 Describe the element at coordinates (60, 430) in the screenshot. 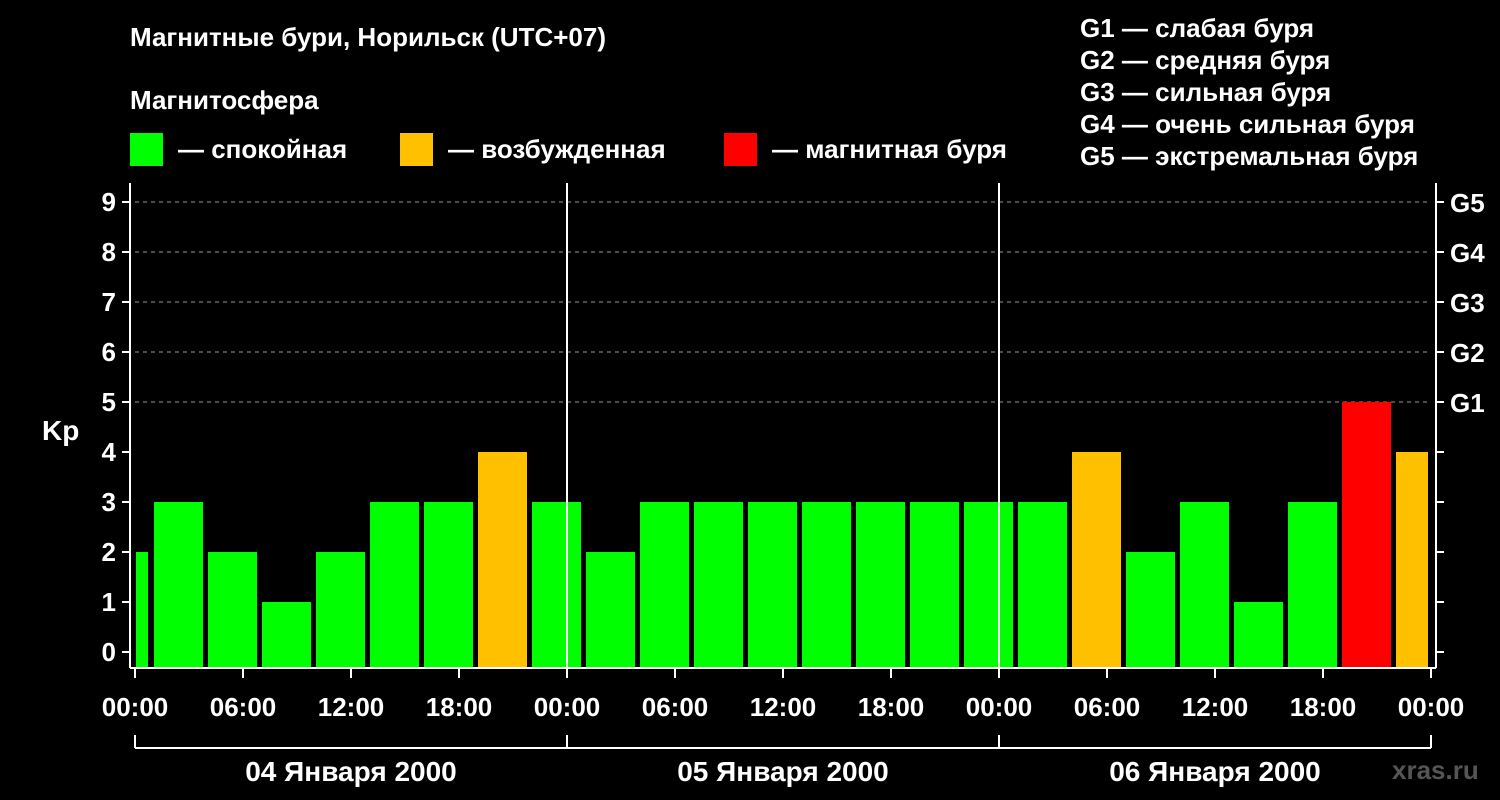

I see `y-axis-label: Kp` at that location.